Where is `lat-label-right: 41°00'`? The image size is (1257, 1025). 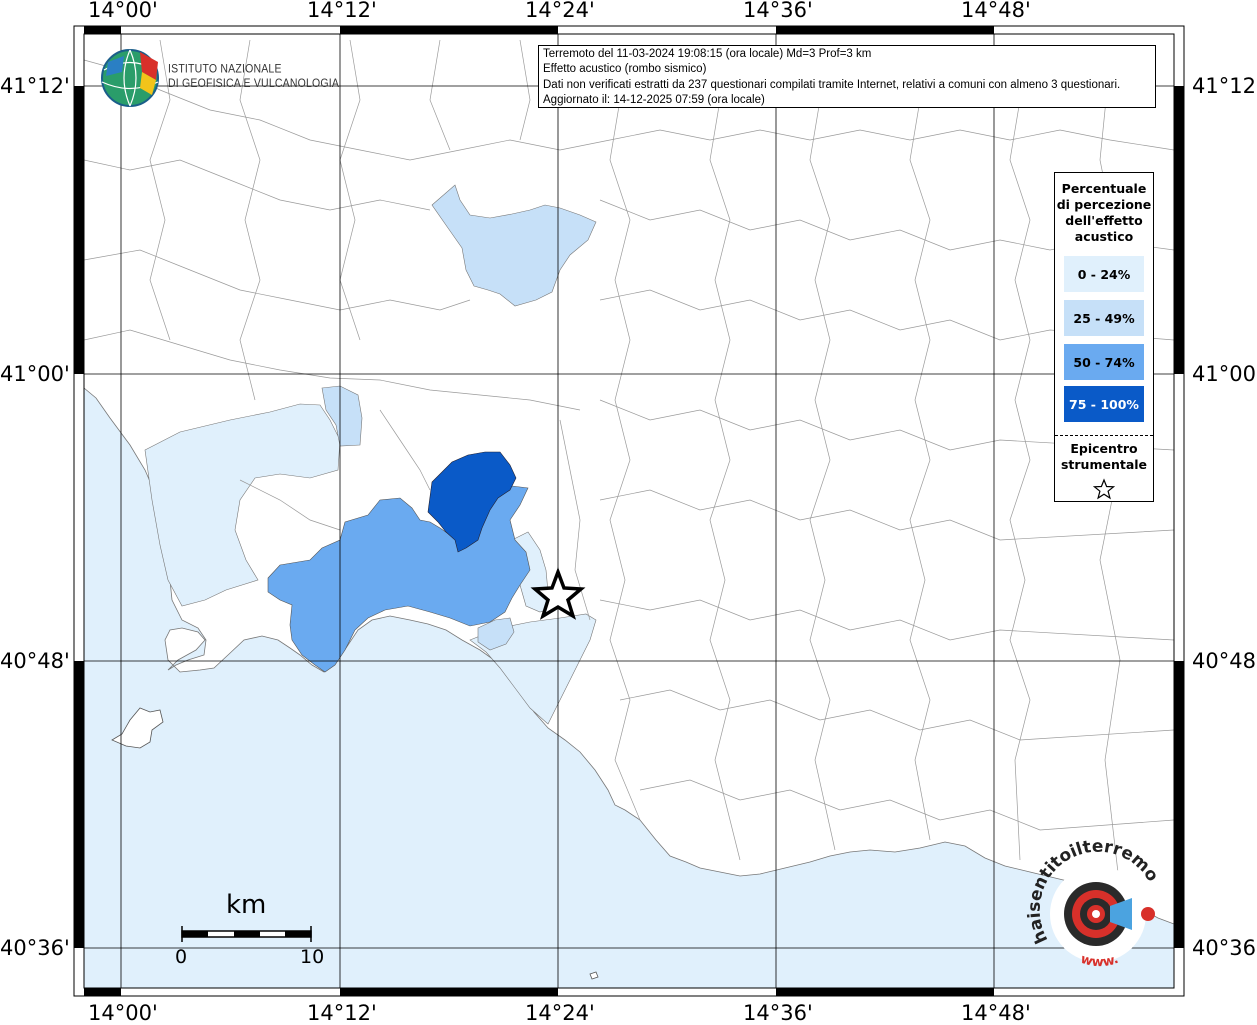
lat-label-right: 41°00' is located at coordinates (1224, 374).